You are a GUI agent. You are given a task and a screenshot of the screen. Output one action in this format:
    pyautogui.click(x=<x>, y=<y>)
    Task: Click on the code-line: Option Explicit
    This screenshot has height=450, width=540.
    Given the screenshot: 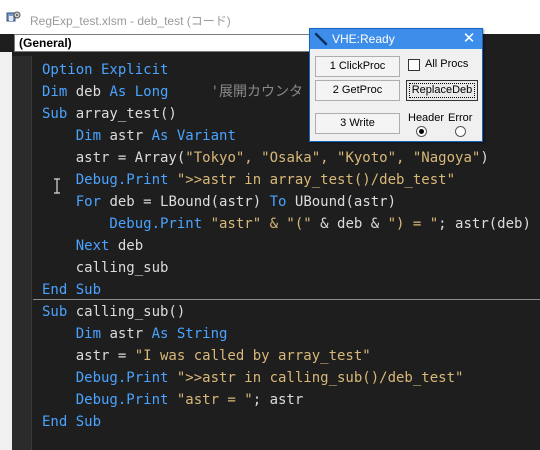 What is the action you would take?
    pyautogui.click(x=105, y=70)
    